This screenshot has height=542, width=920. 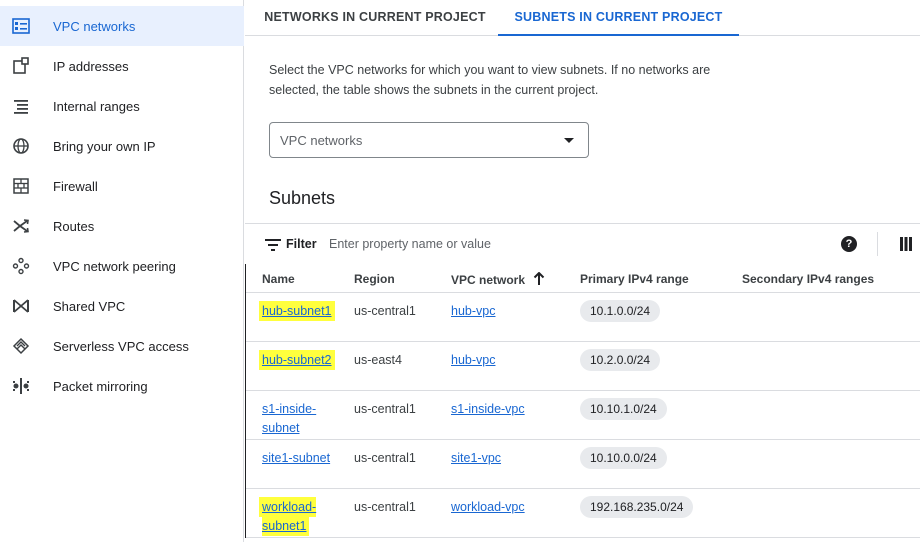 I want to click on sidebar-item-vpc-networks: VPC networks, so click(x=122, y=26).